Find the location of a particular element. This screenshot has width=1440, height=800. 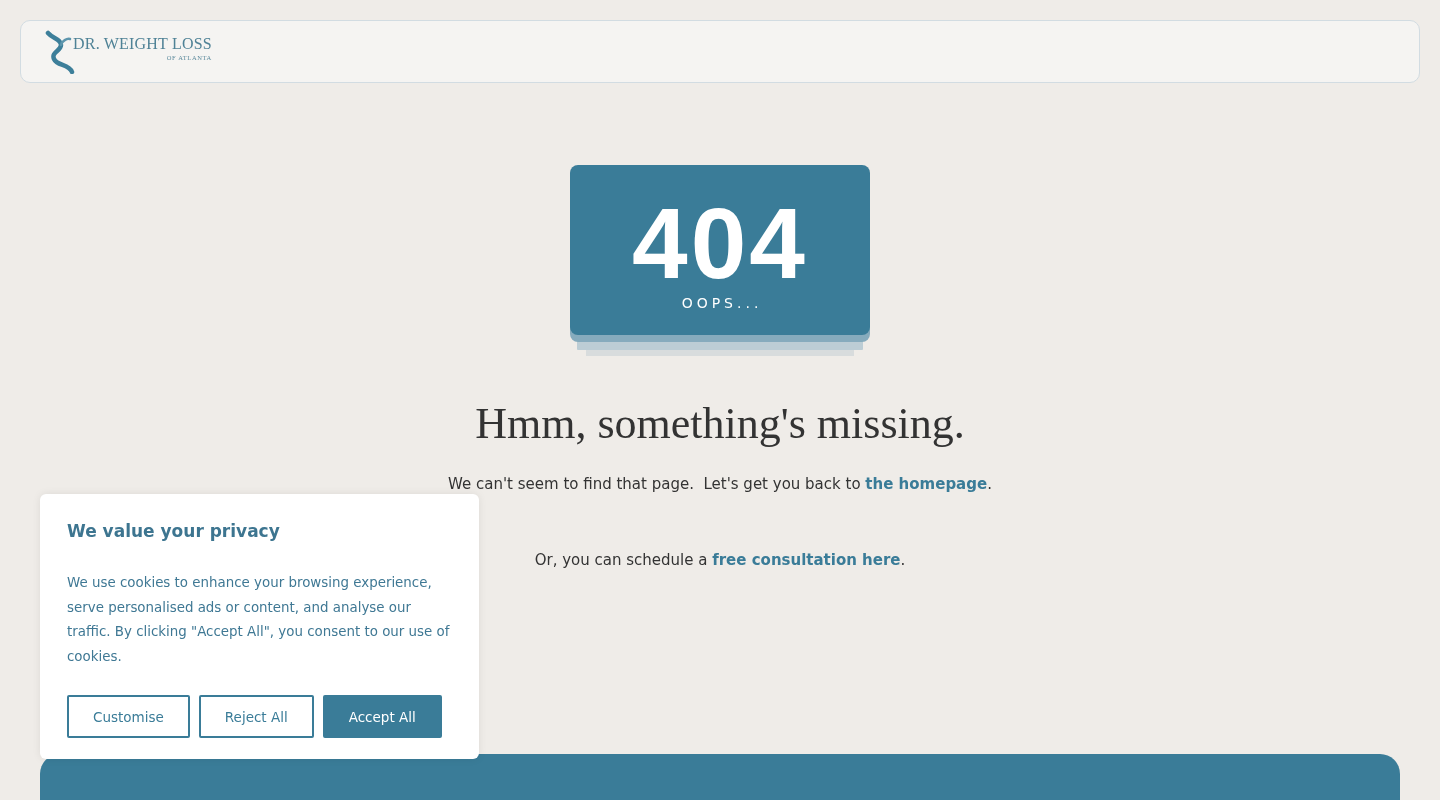

helix-logo-icon is located at coordinates (60, 51).